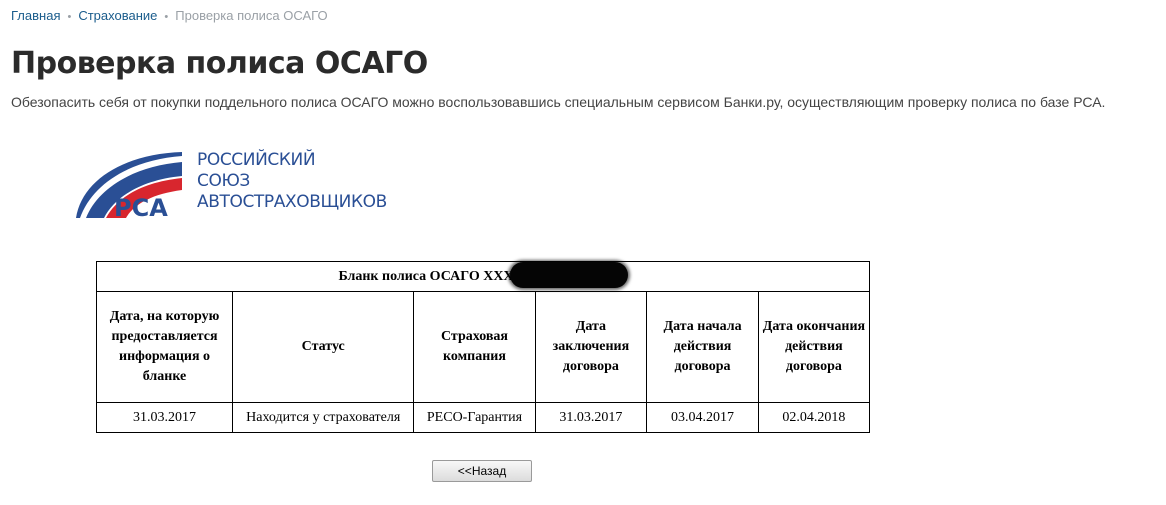 This screenshot has height=505, width=1166. Describe the element at coordinates (251, 15) in the screenshot. I see `breadcrumb-current: Проверка полиса ОСАГО` at that location.